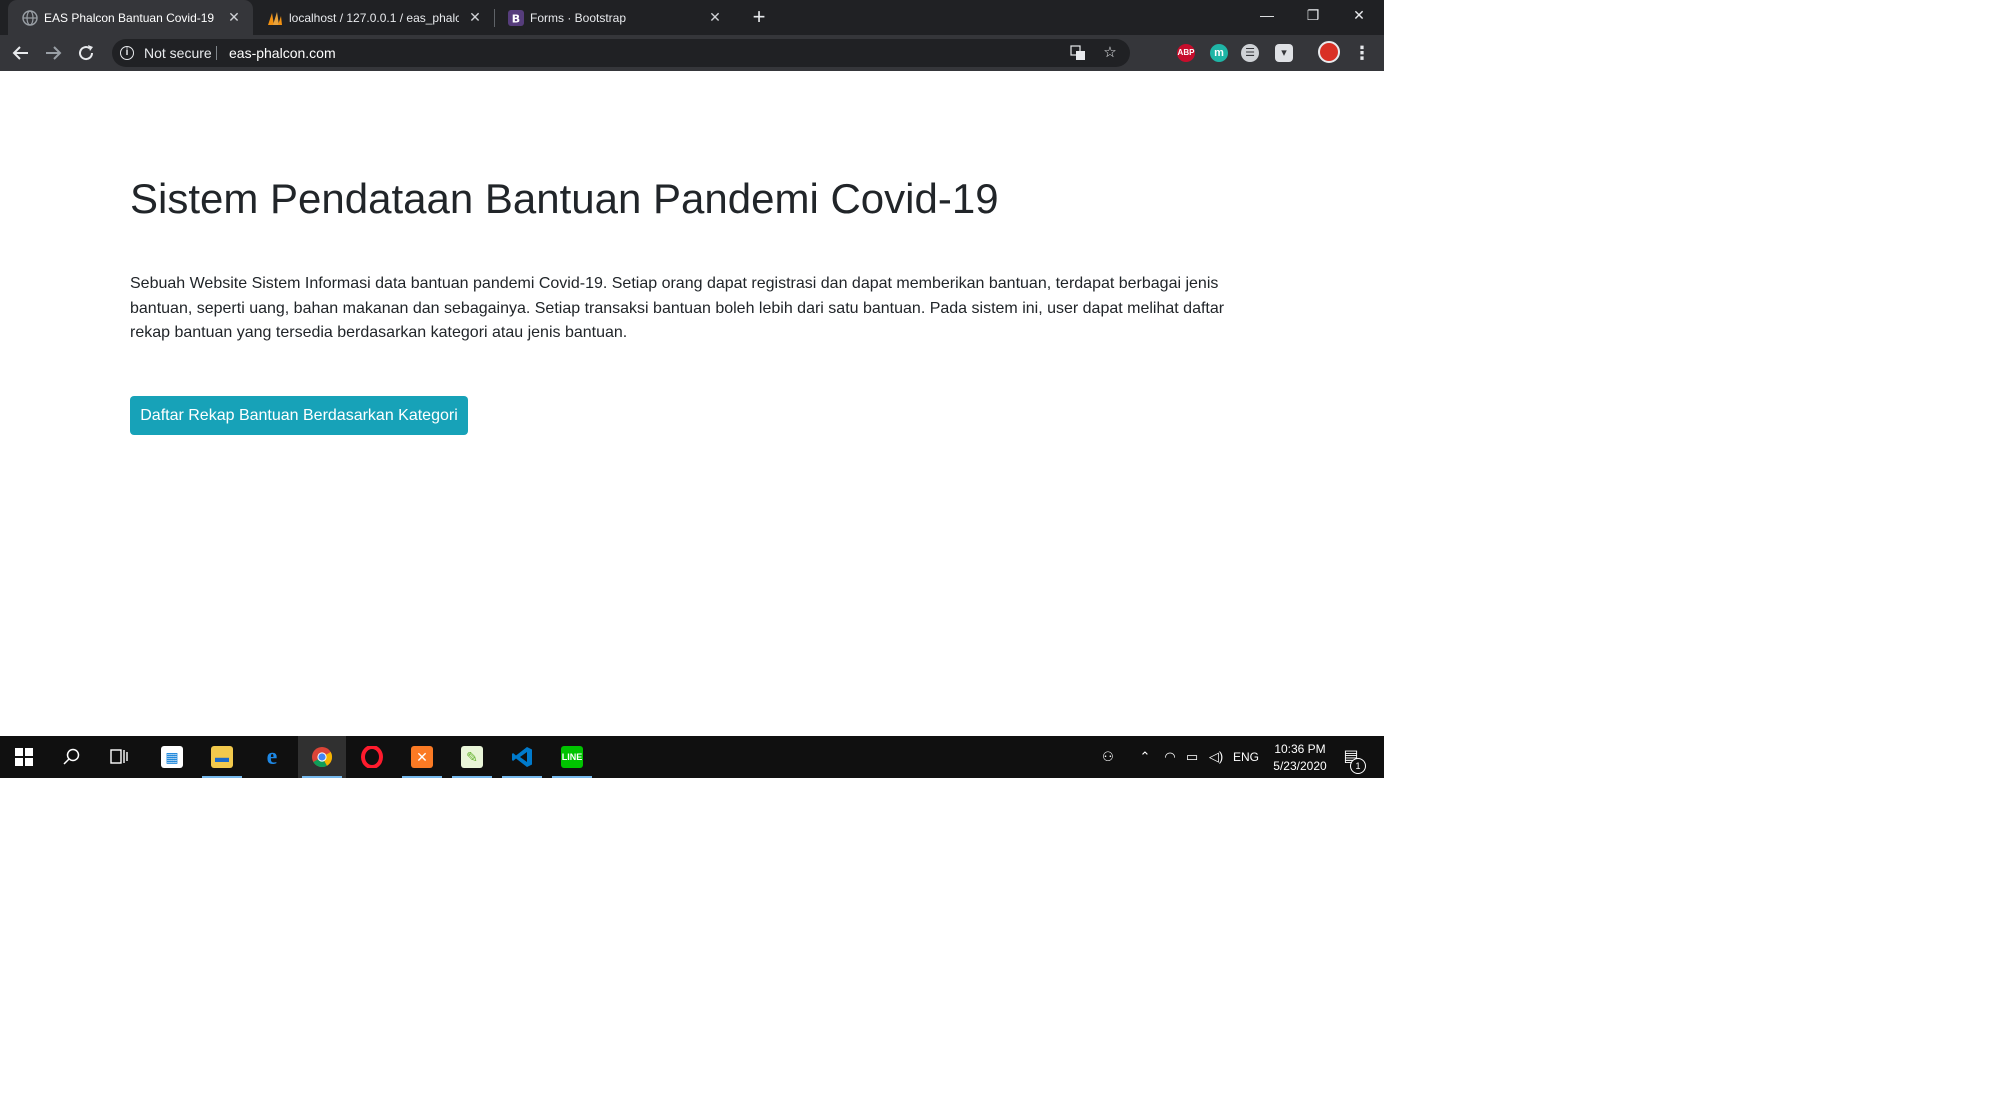  I want to click on globe-icon, so click(30, 18).